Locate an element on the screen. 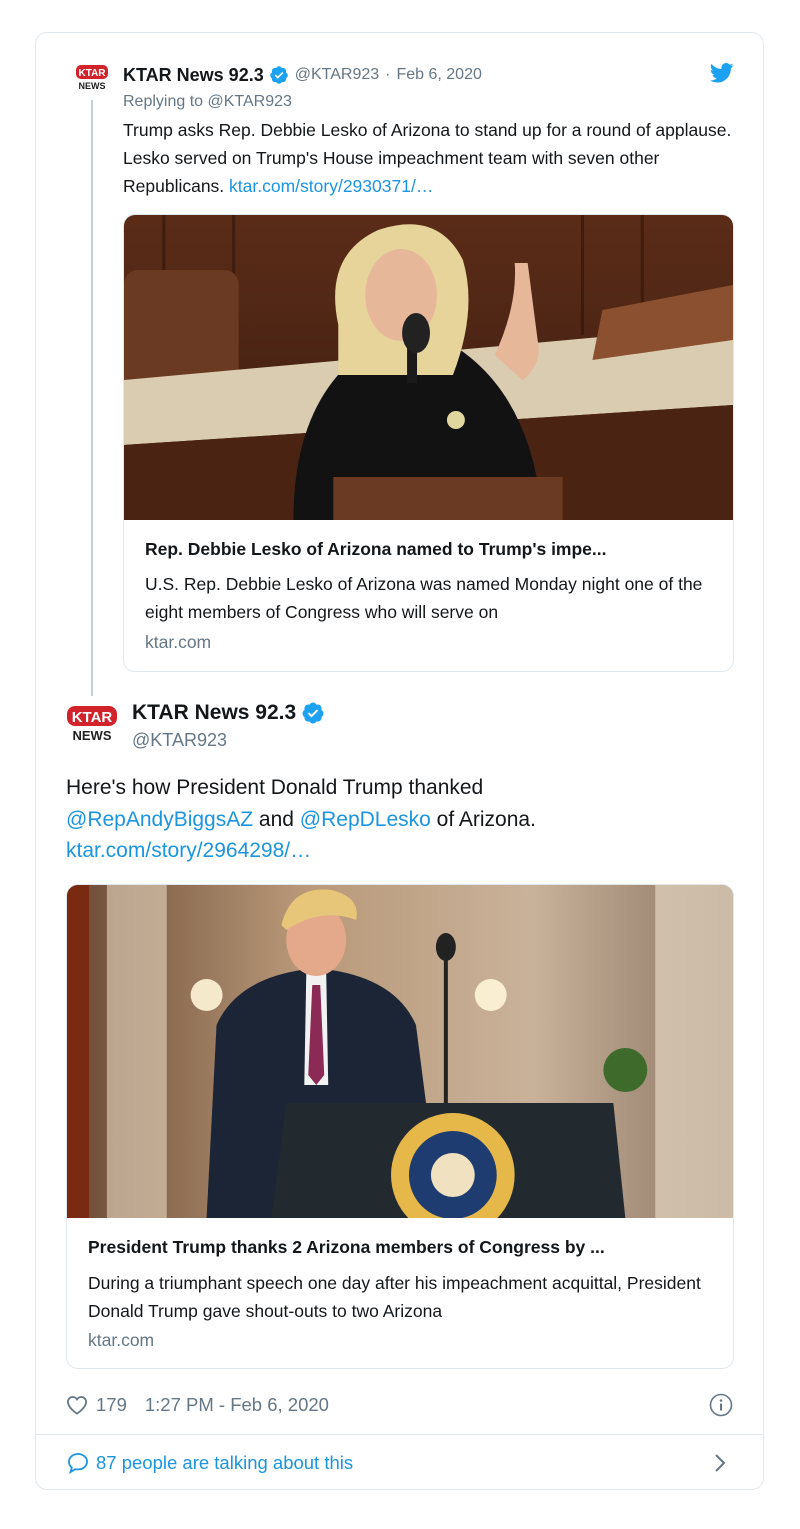 The height and width of the screenshot is (1529, 800). conversation-link: 87 people are talking about this is located at coordinates (209, 1463).